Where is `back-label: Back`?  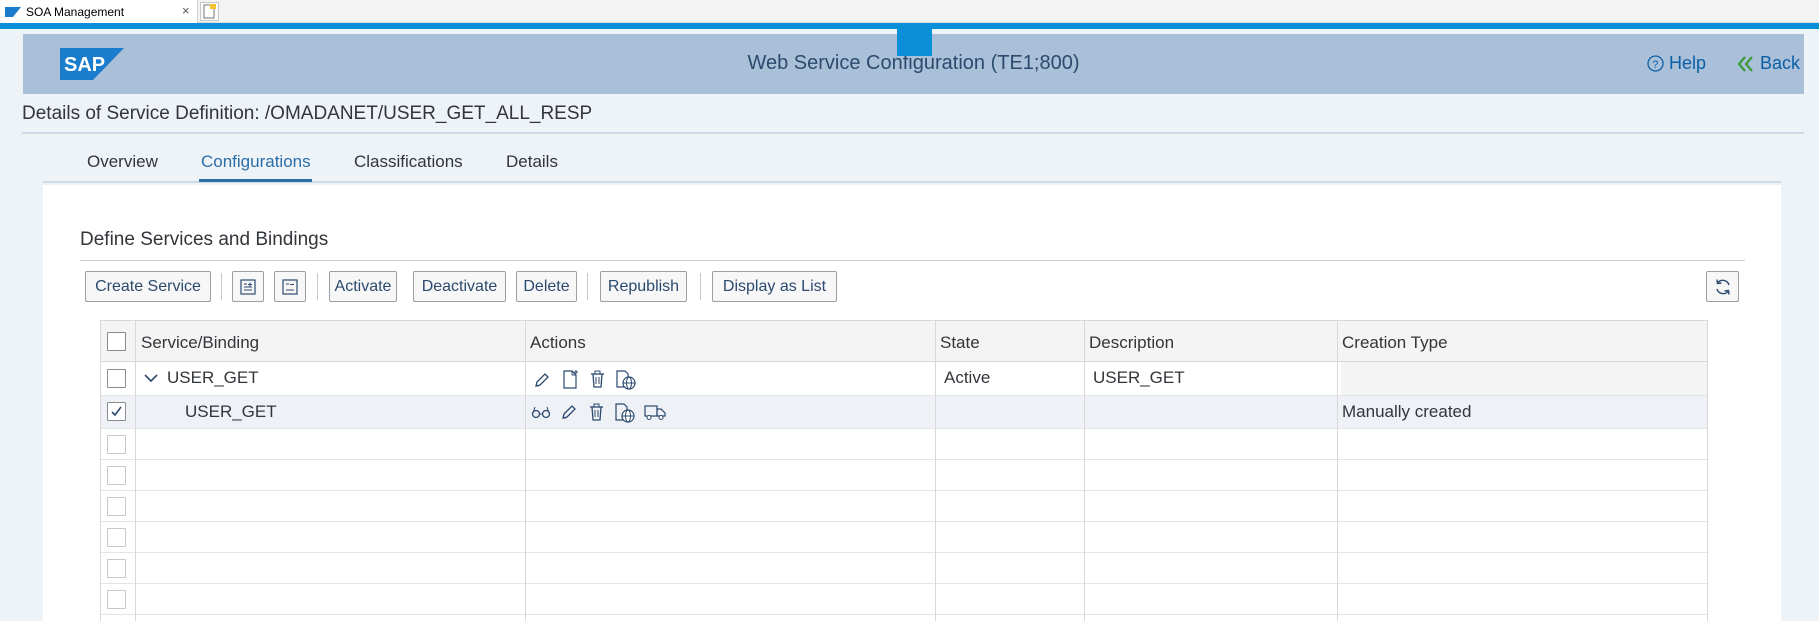 back-label: Back is located at coordinates (1780, 63).